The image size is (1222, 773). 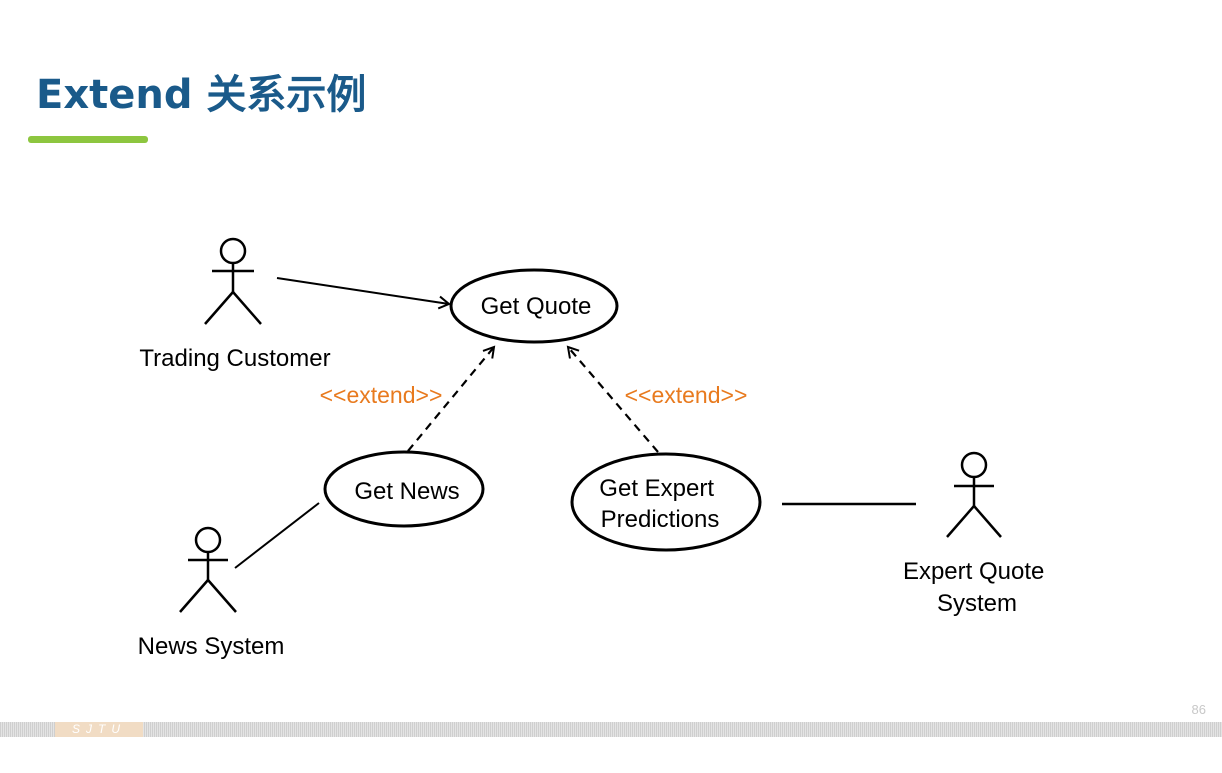 I want to click on footer-logo: SJTU, so click(x=99, y=729).